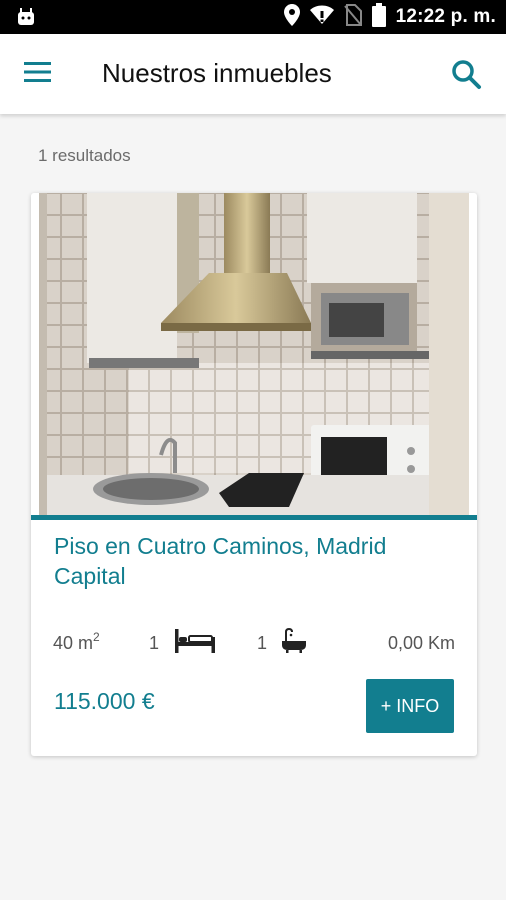 This screenshot has width=506, height=900. Describe the element at coordinates (467, 75) in the screenshot. I see `search-icon` at that location.